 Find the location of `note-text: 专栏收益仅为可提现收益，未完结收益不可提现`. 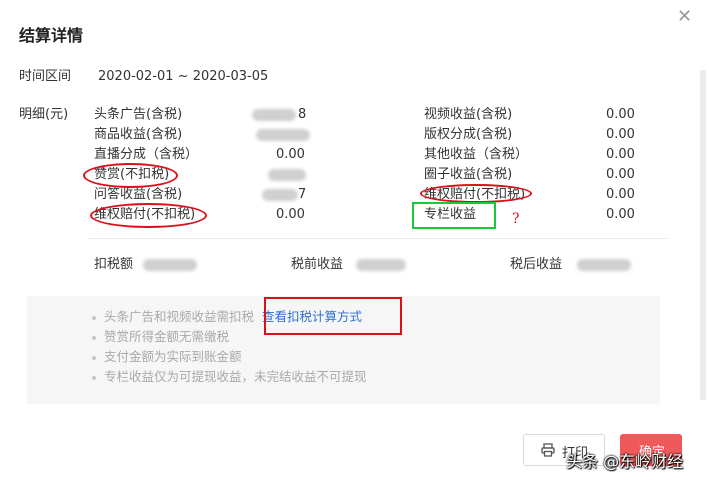

note-text: 专栏收益仅为可提现收益，未完结收益不可提现 is located at coordinates (235, 376).